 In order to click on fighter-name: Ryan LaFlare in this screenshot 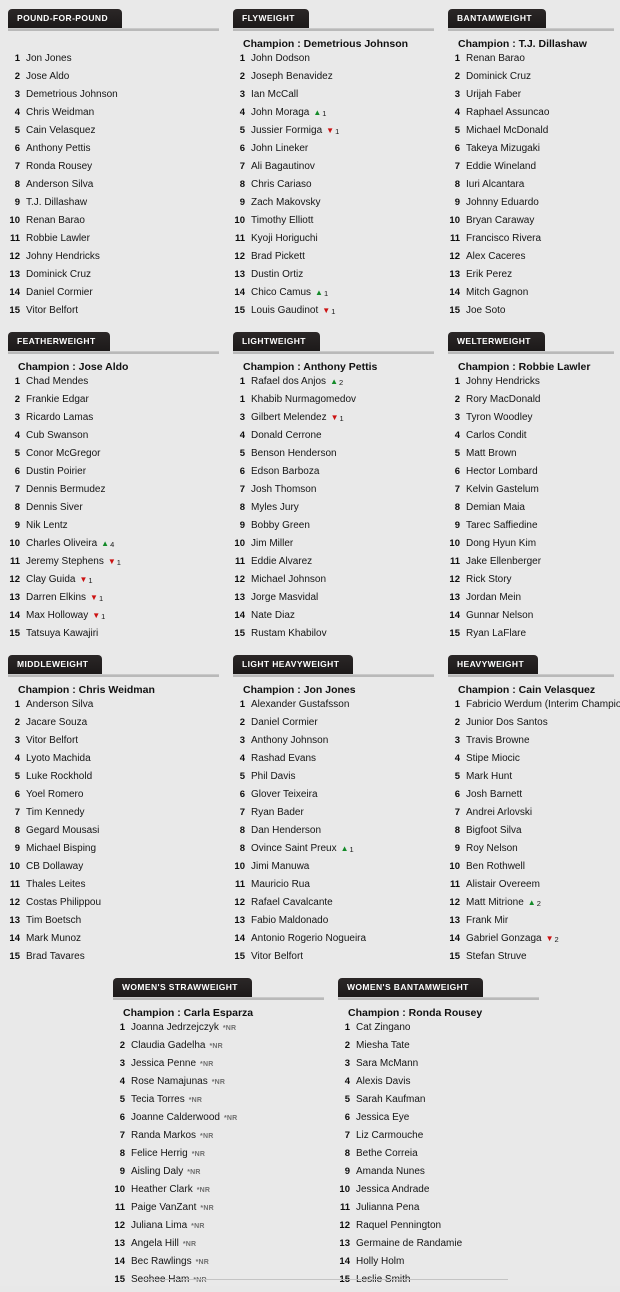, I will do `click(496, 633)`.